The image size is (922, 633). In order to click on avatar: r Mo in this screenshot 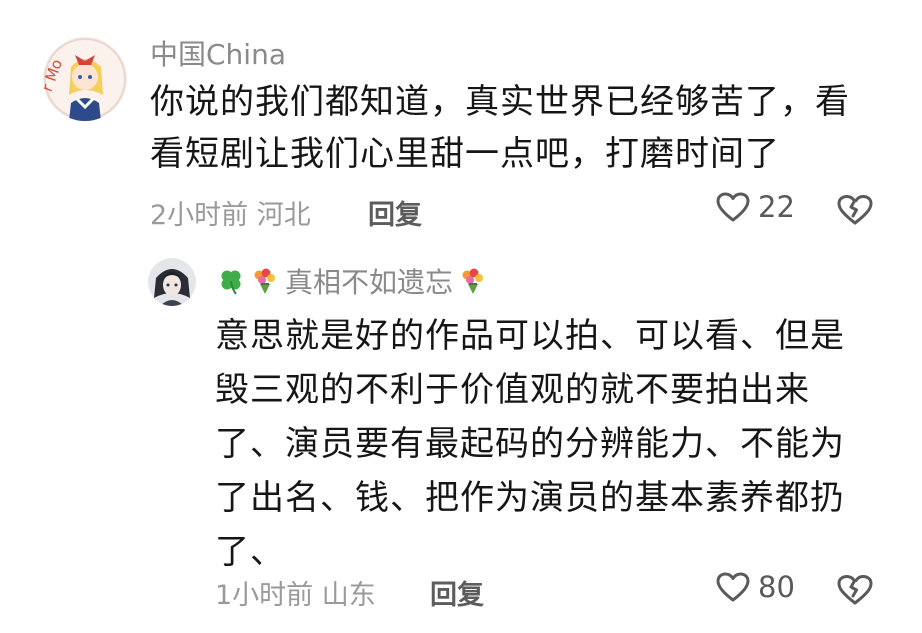, I will do `click(85, 79)`.